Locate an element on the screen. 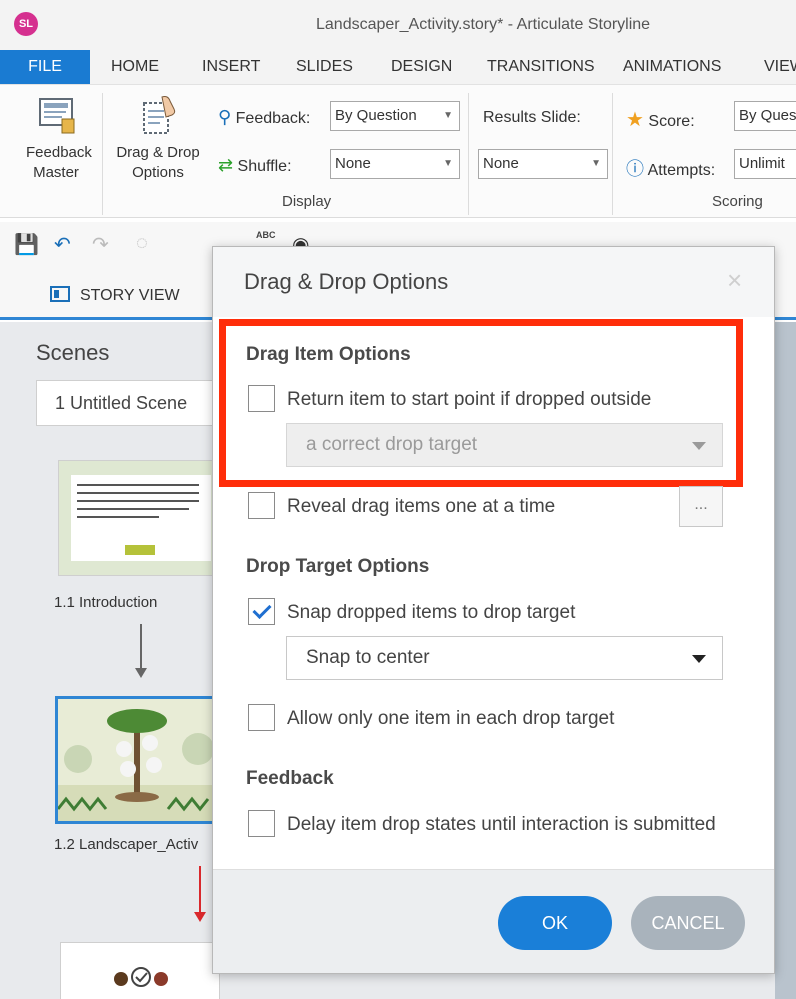 The width and height of the screenshot is (796, 999). reveal-items-checkbox is located at coordinates (261, 505).